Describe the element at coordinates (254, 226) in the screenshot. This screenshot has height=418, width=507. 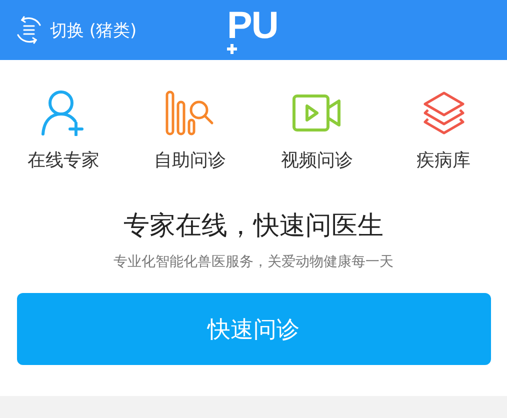
I see `headline: 专家在线，快速问医生` at that location.